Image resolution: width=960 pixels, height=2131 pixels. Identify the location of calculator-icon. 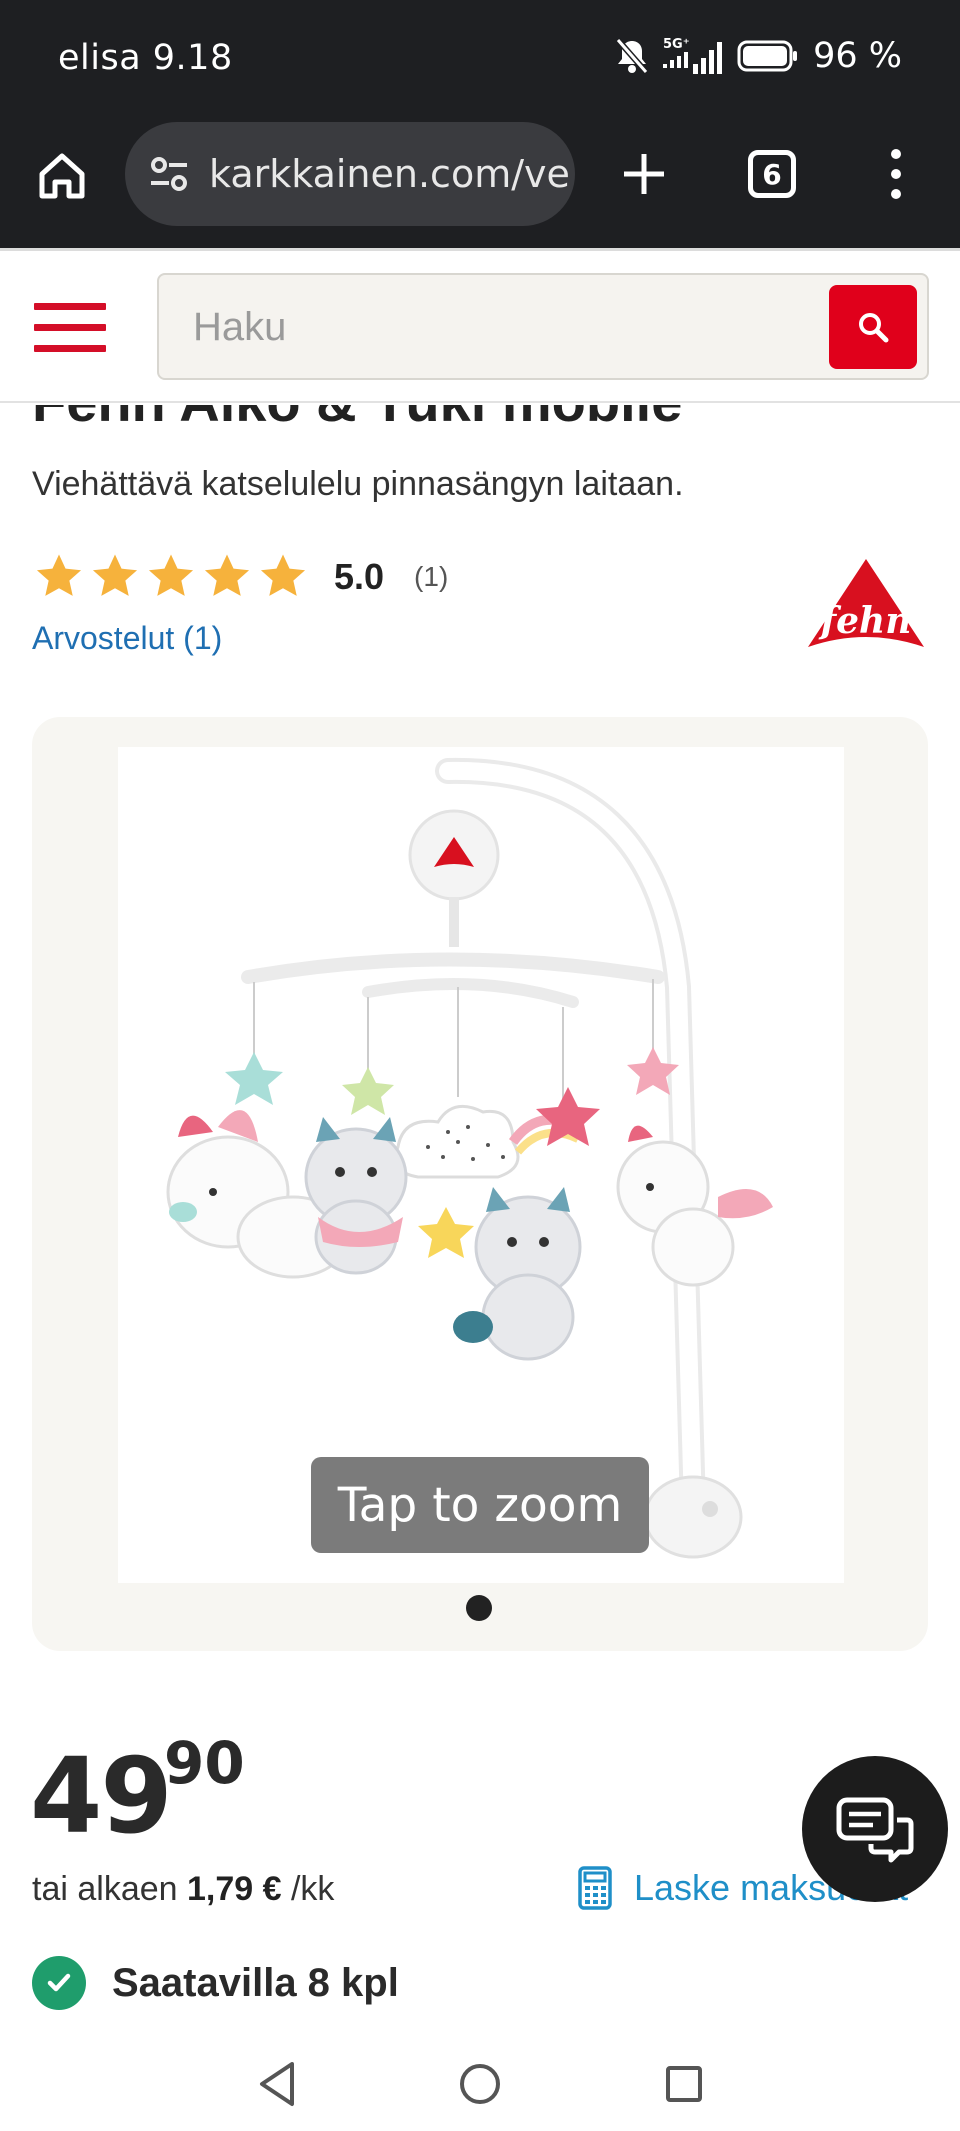
(595, 1888).